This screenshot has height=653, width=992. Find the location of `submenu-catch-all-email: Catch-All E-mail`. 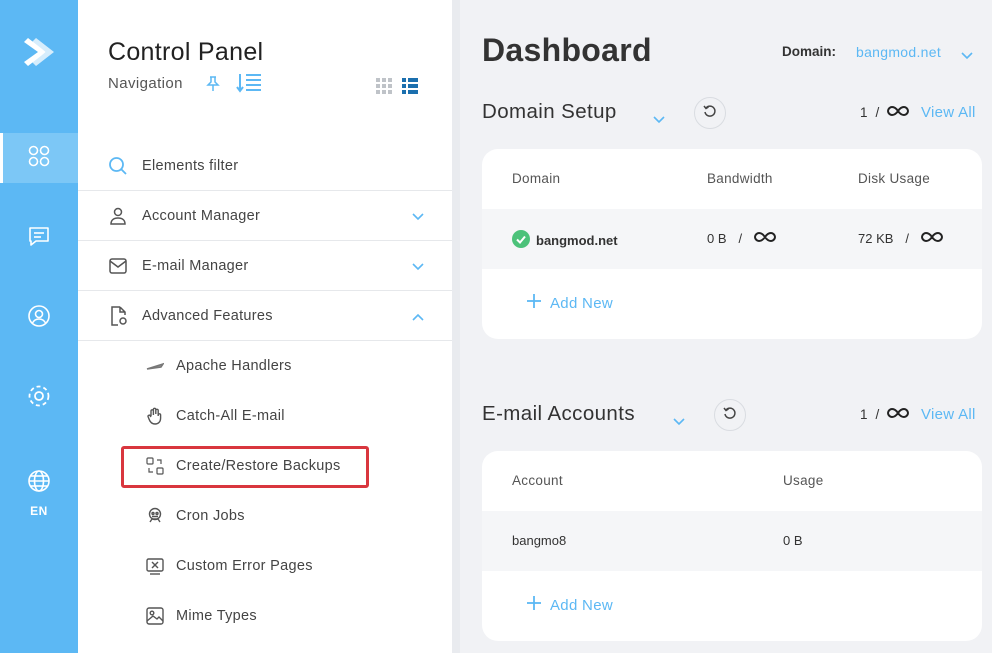

submenu-catch-all-email: Catch-All E-mail is located at coordinates (265, 416).